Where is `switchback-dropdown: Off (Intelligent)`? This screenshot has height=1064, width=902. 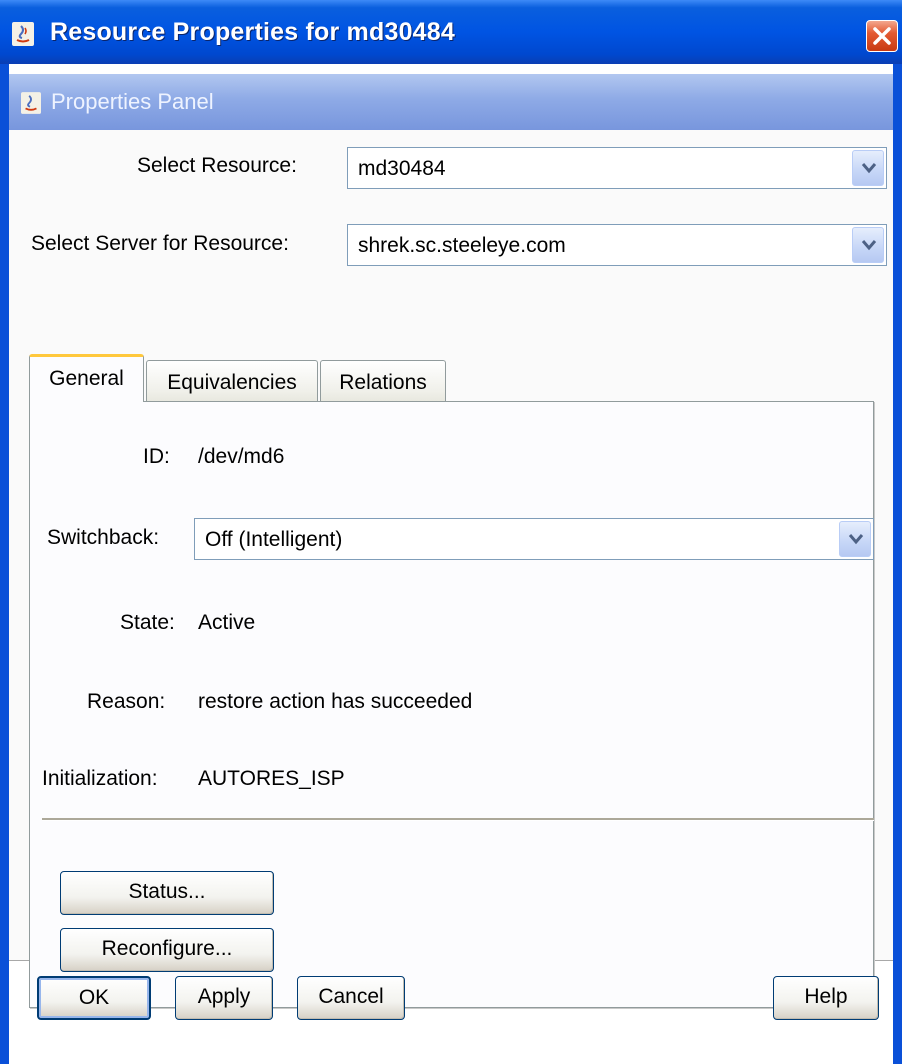 switchback-dropdown: Off (Intelligent) is located at coordinates (534, 539).